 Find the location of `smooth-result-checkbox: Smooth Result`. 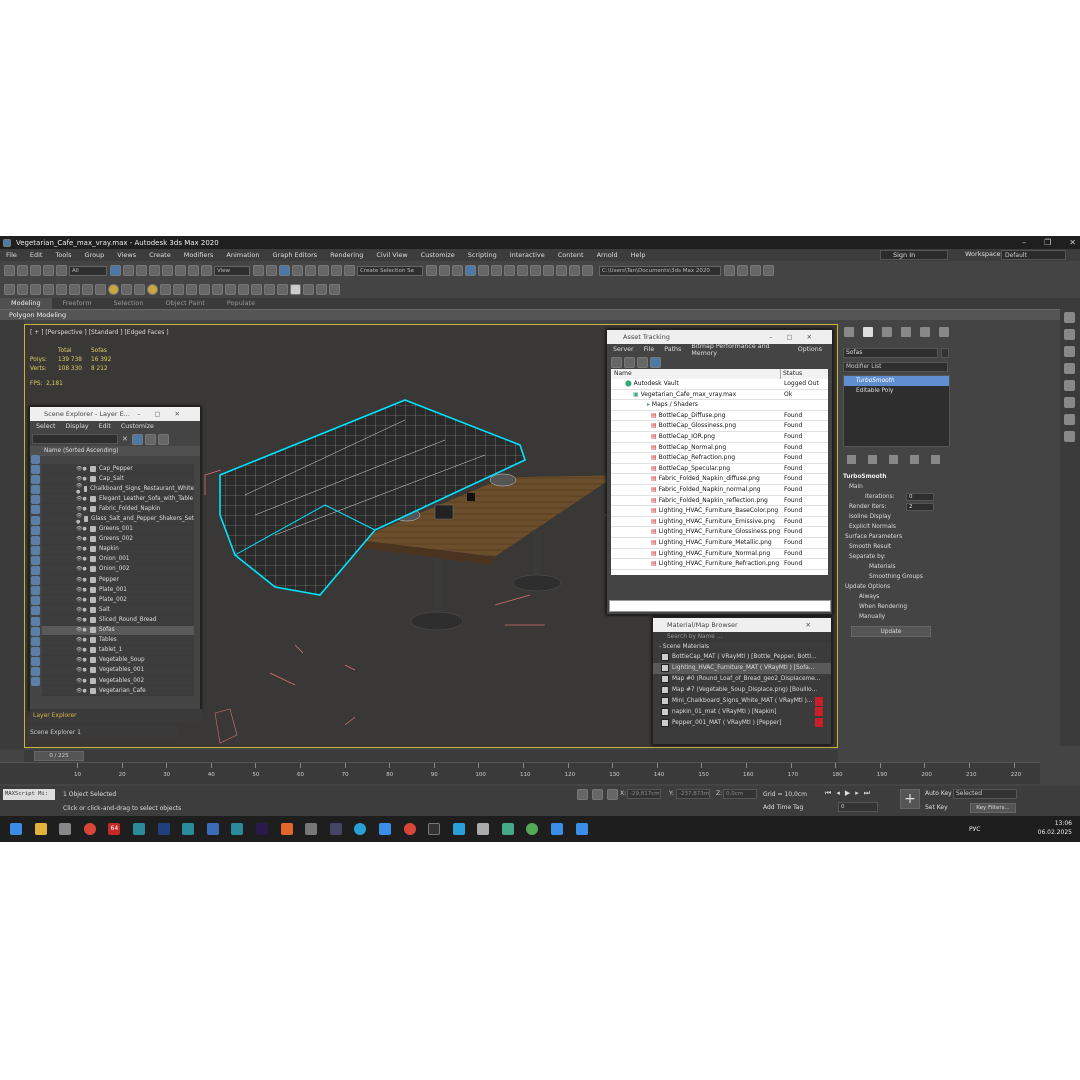

smooth-result-checkbox: Smooth Result is located at coordinates (896, 547).